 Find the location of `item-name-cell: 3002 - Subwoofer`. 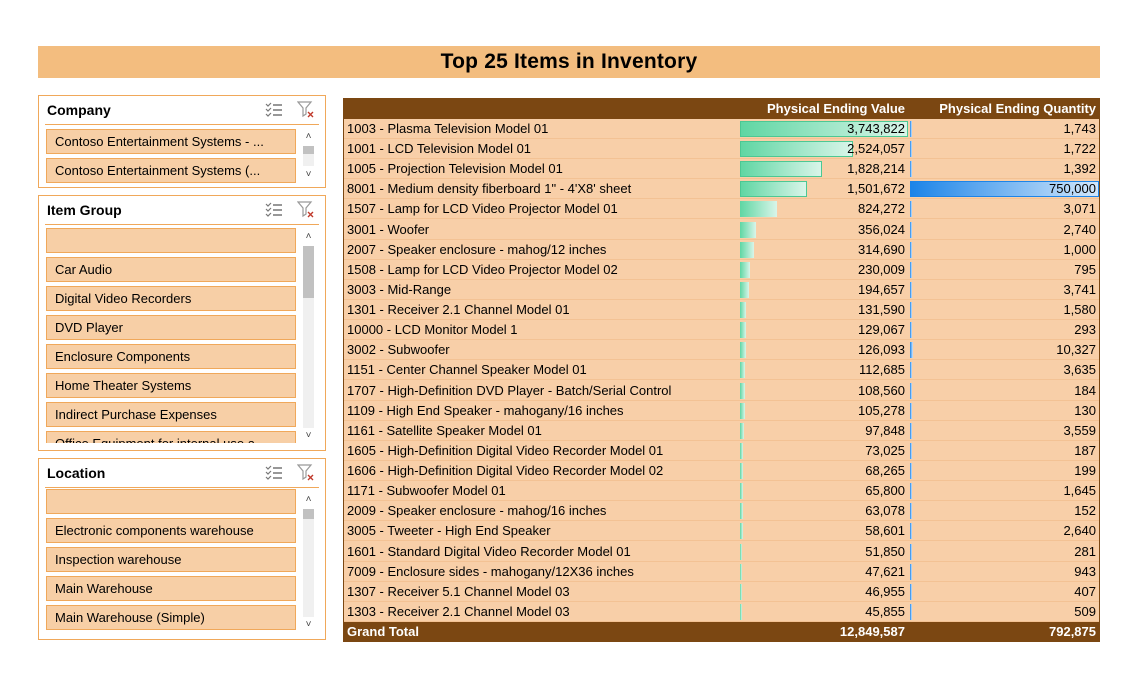

item-name-cell: 3002 - Subwoofer is located at coordinates (542, 350).